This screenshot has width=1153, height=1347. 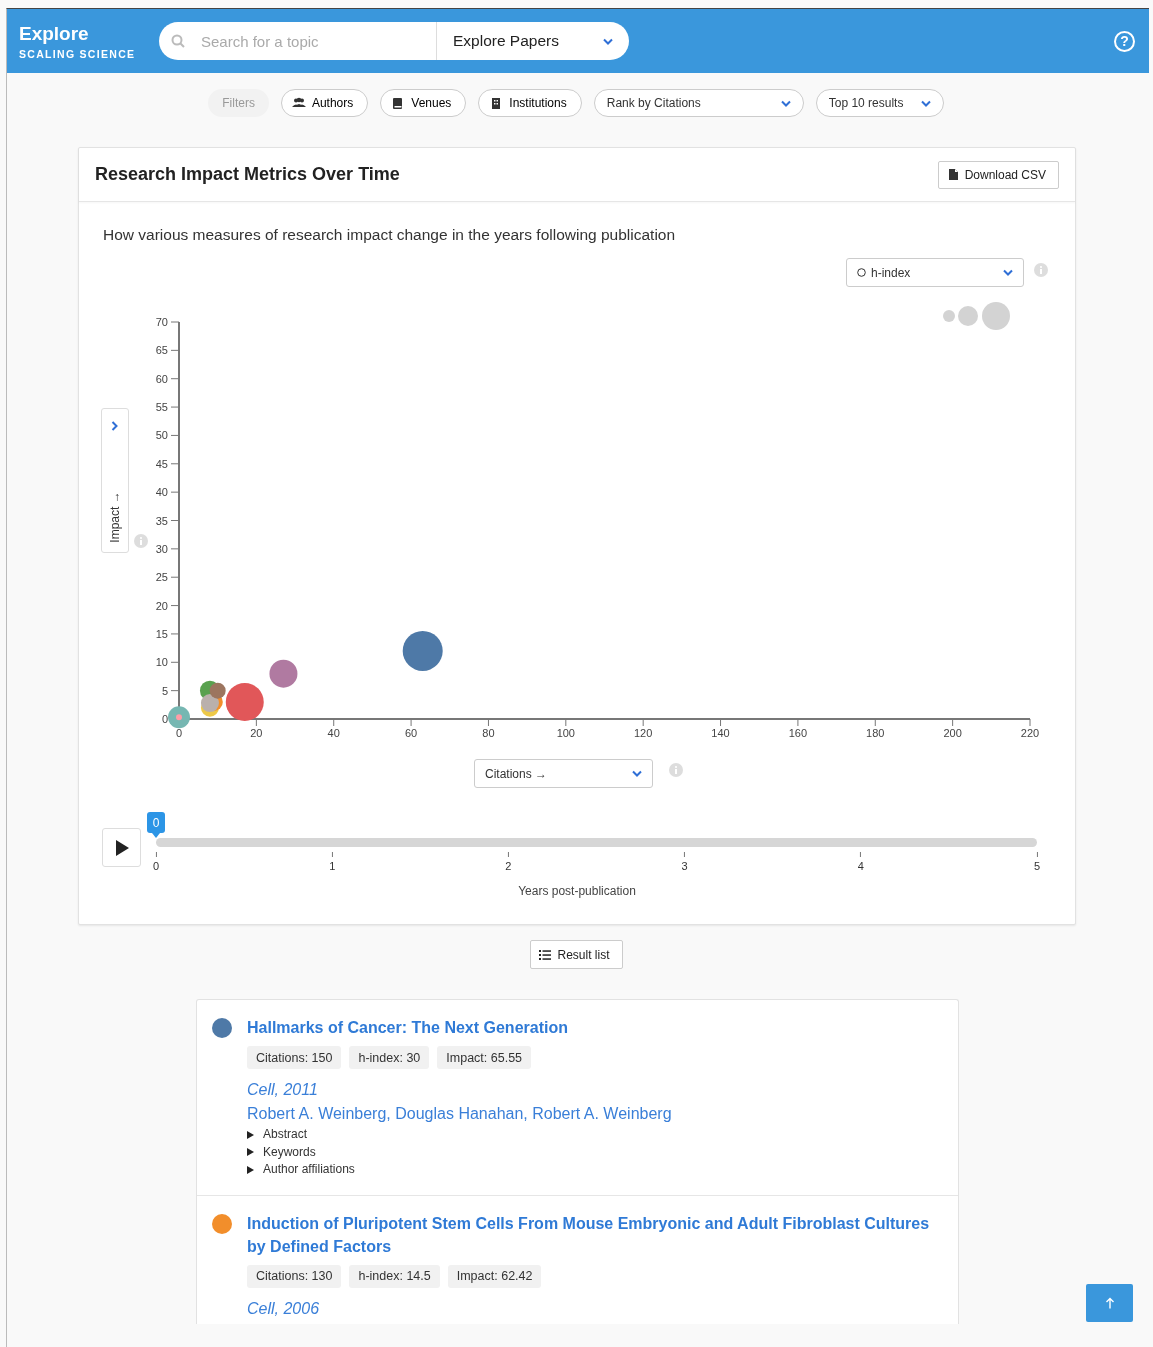 I want to click on card-title: Research Impact Metrics Over Time, so click(x=247, y=174).